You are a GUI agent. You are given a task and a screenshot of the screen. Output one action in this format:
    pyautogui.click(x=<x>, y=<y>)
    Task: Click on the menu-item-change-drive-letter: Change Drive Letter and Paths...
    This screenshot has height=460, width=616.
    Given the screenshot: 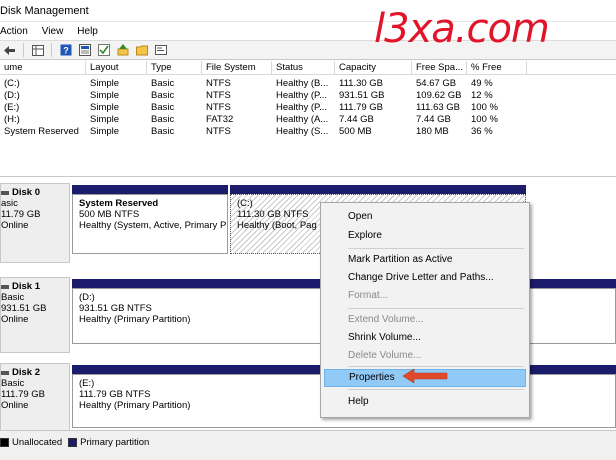 What is the action you would take?
    pyautogui.click(x=425, y=278)
    